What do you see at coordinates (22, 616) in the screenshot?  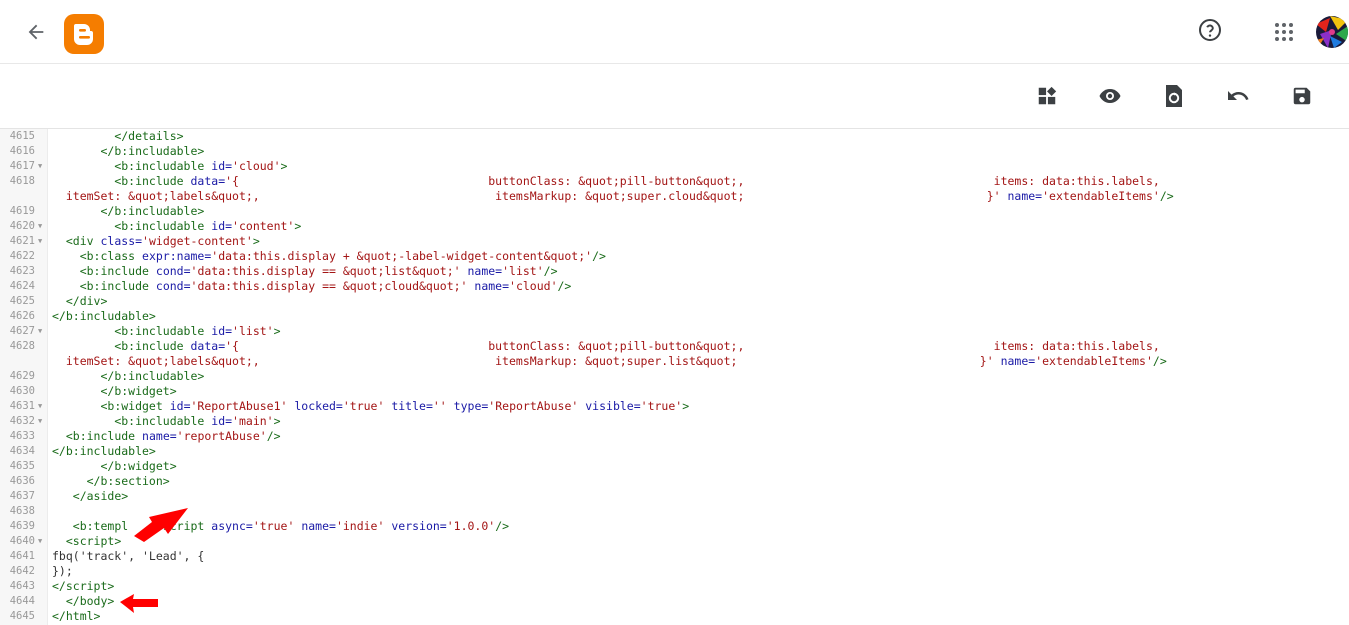 I see `line-number: 4645` at bounding box center [22, 616].